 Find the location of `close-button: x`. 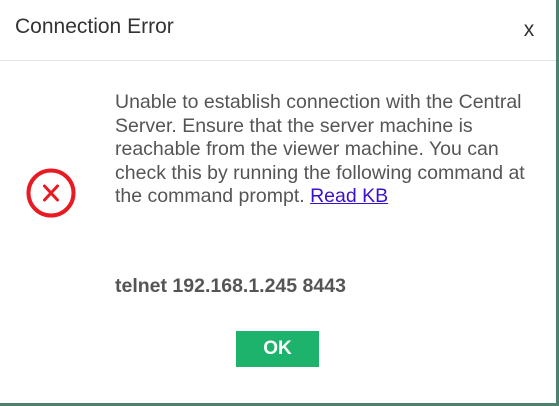

close-button: x is located at coordinates (529, 30).